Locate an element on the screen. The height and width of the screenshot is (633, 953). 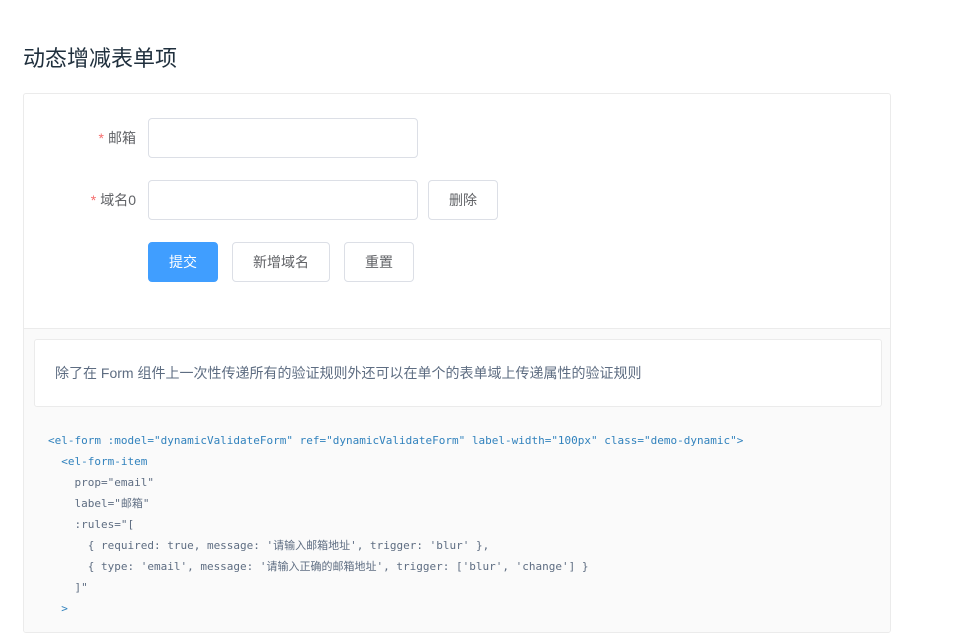
code-line: label="邮箱" is located at coordinates (99, 503).